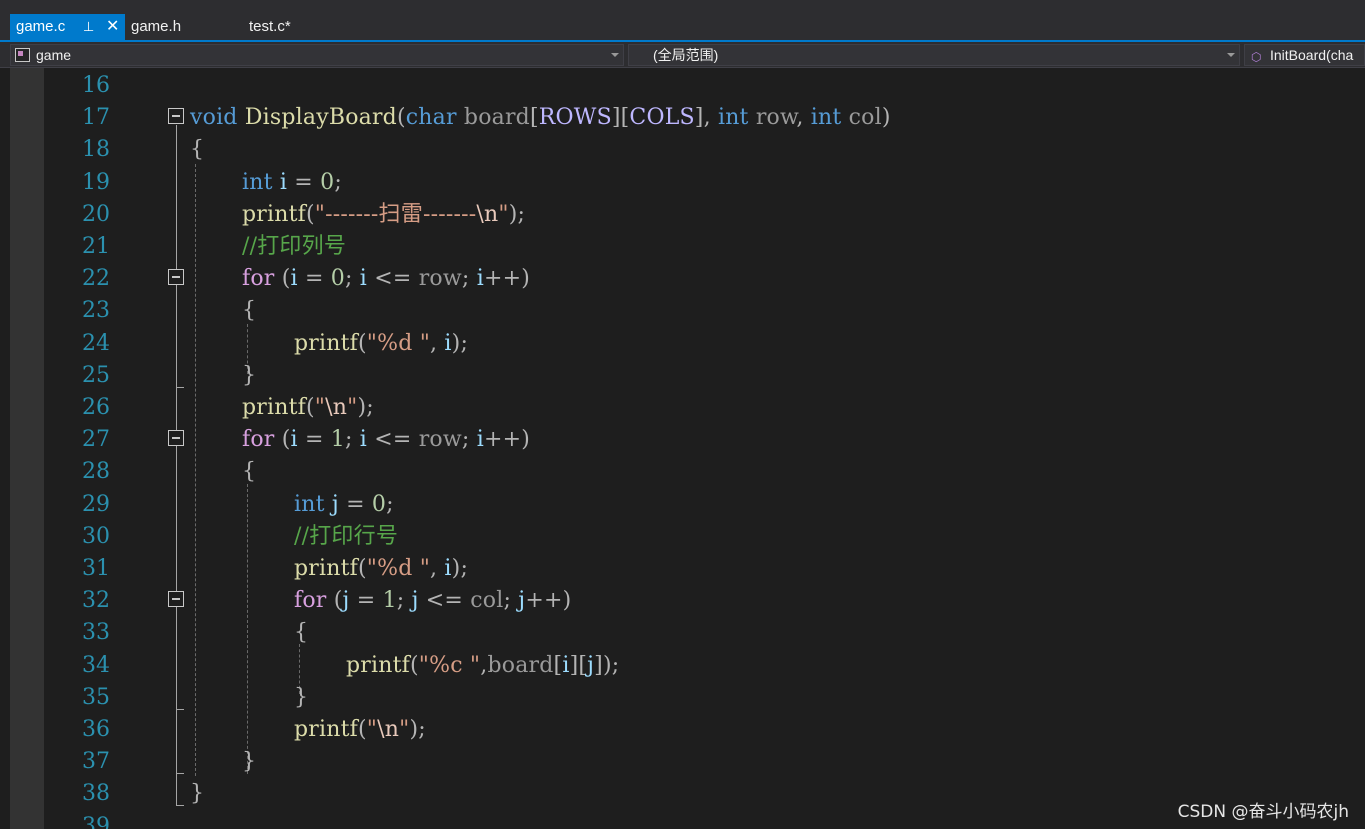  What do you see at coordinates (96, 246) in the screenshot?
I see `line-number: 21` at bounding box center [96, 246].